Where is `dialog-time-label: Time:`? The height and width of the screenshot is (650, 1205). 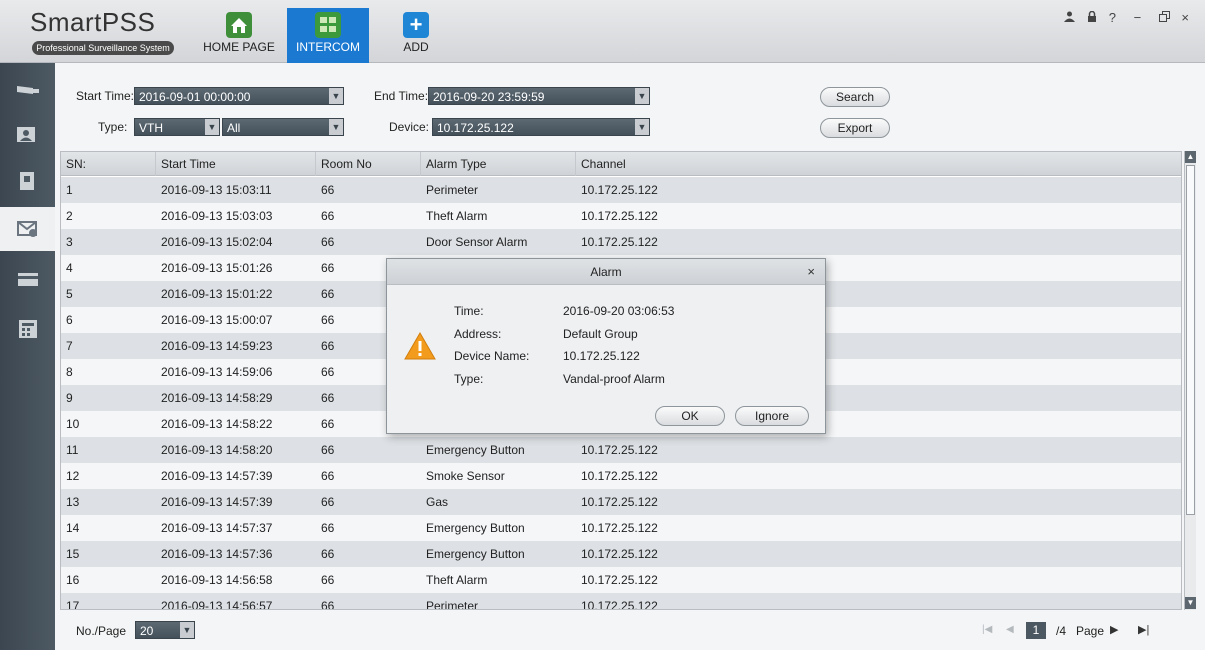 dialog-time-label: Time: is located at coordinates (469, 311).